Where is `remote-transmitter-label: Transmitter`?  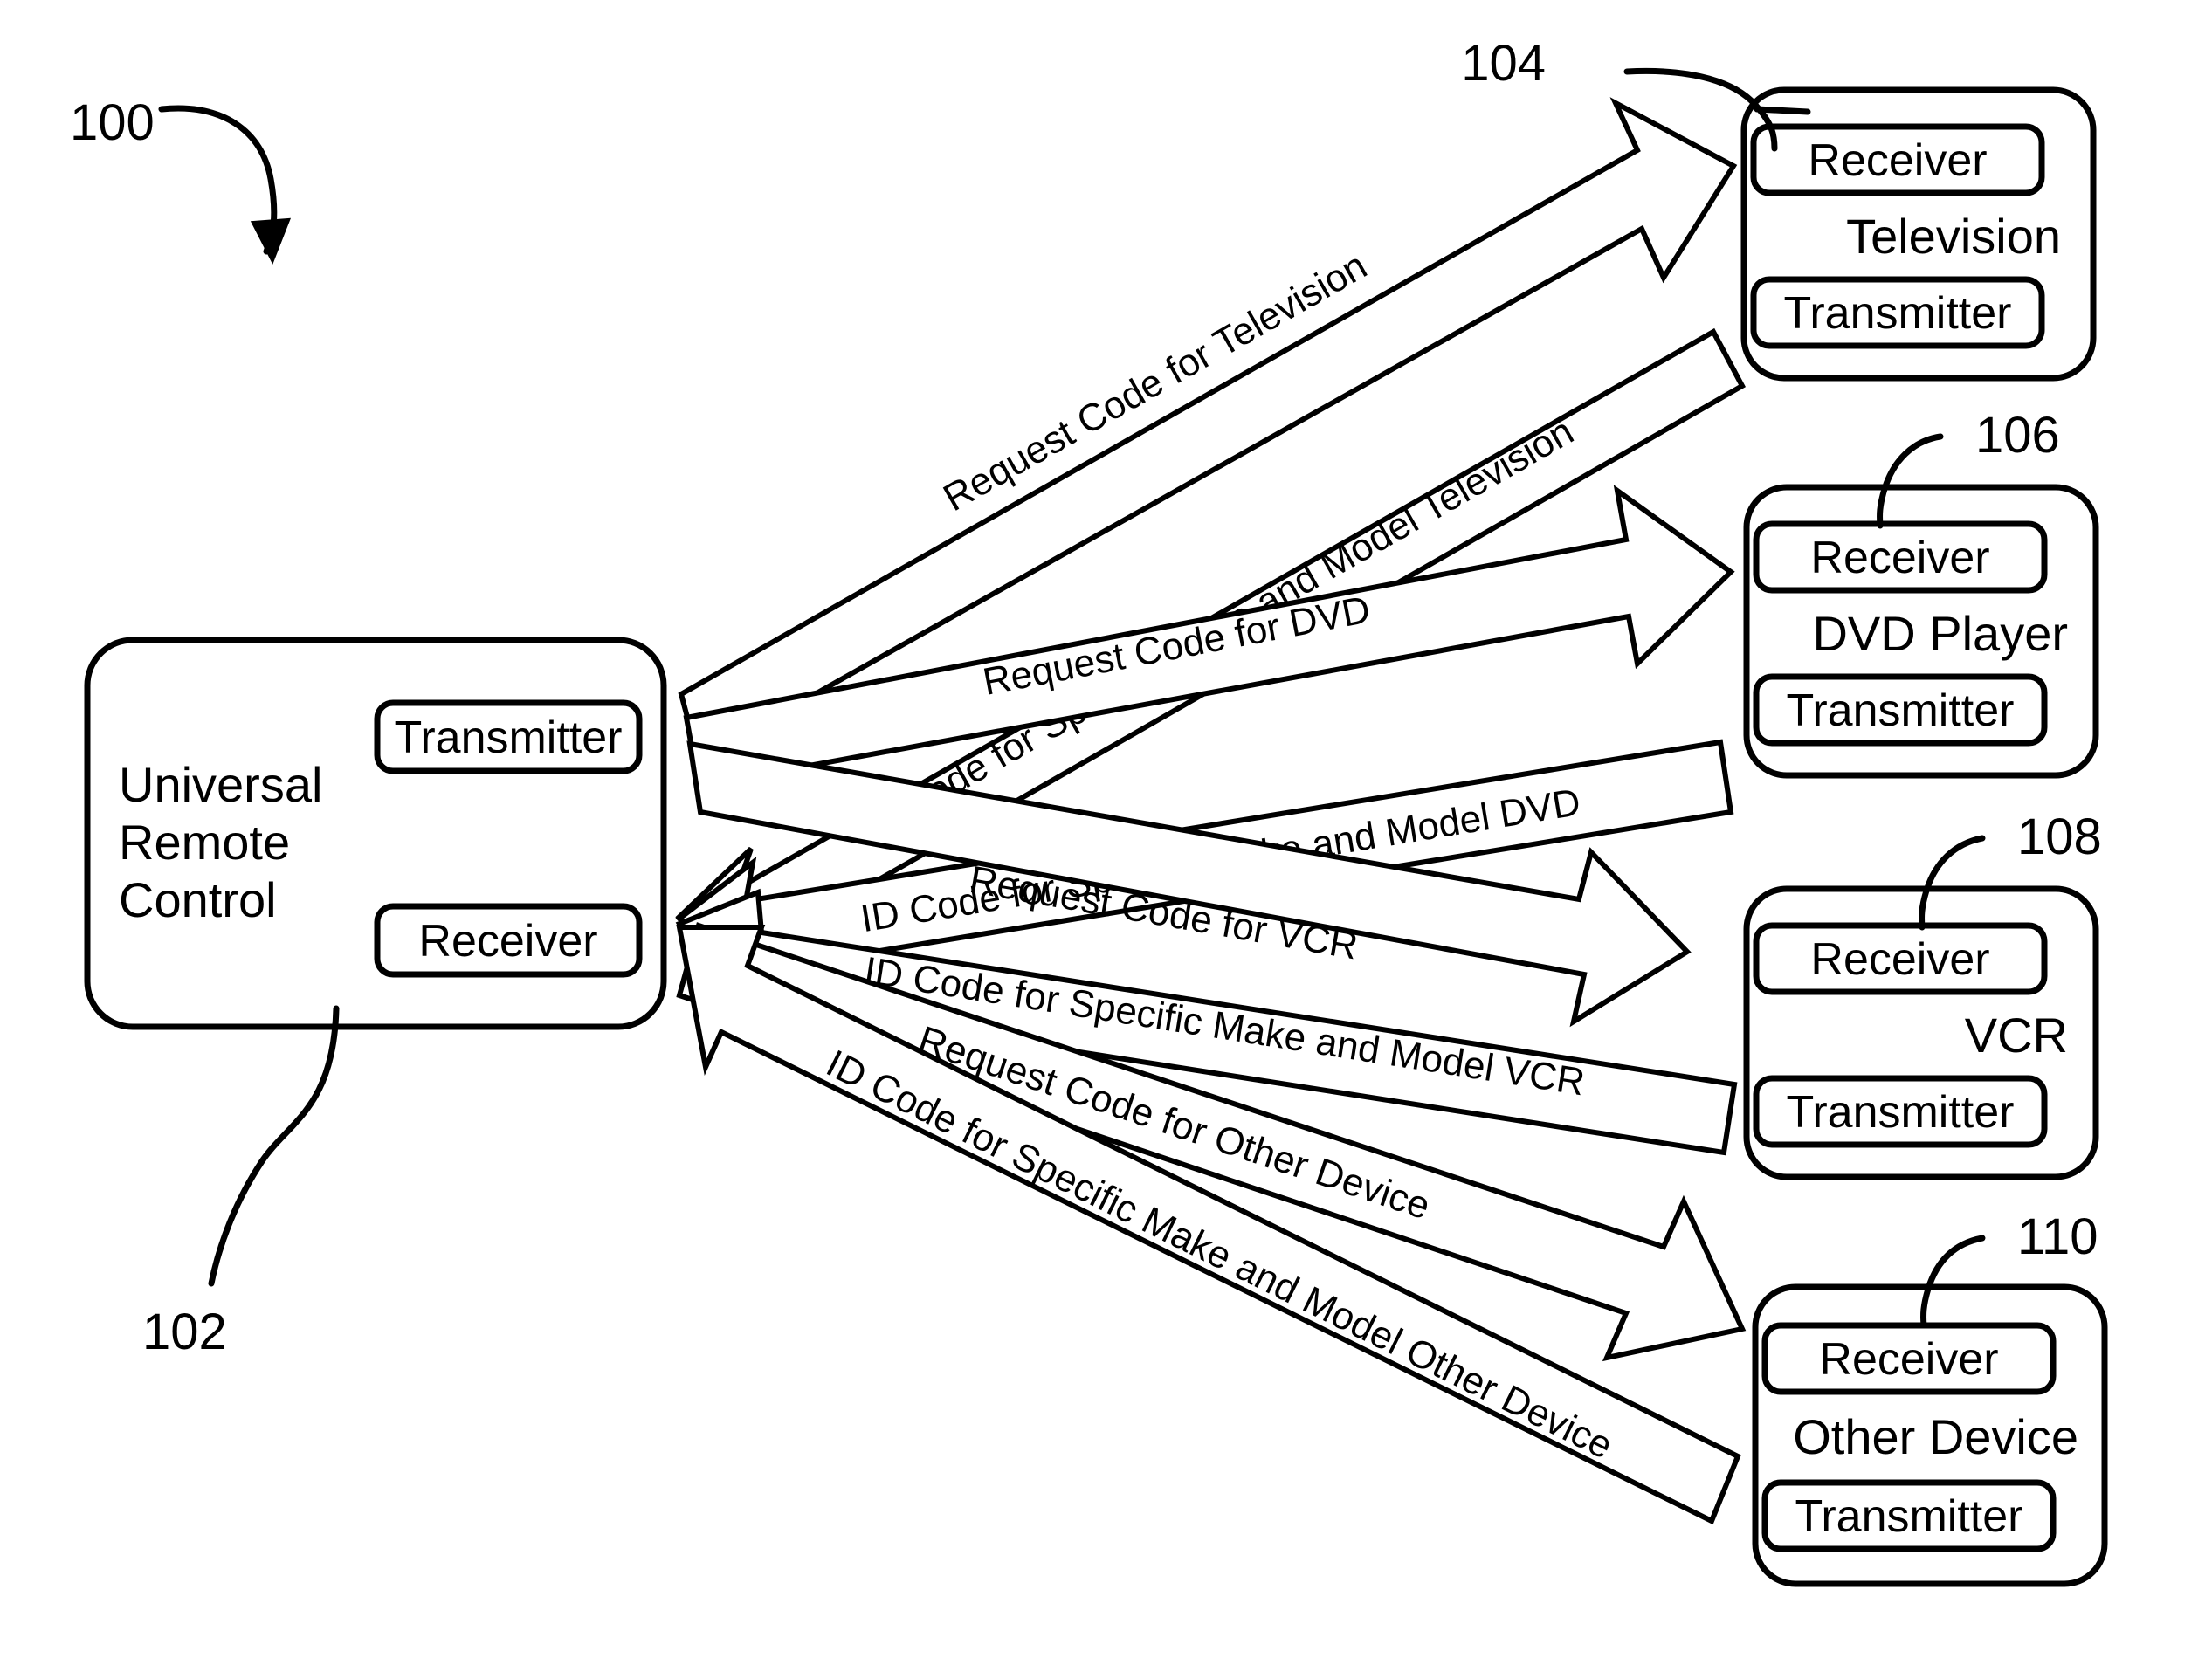 remote-transmitter-label: Transmitter is located at coordinates (509, 737).